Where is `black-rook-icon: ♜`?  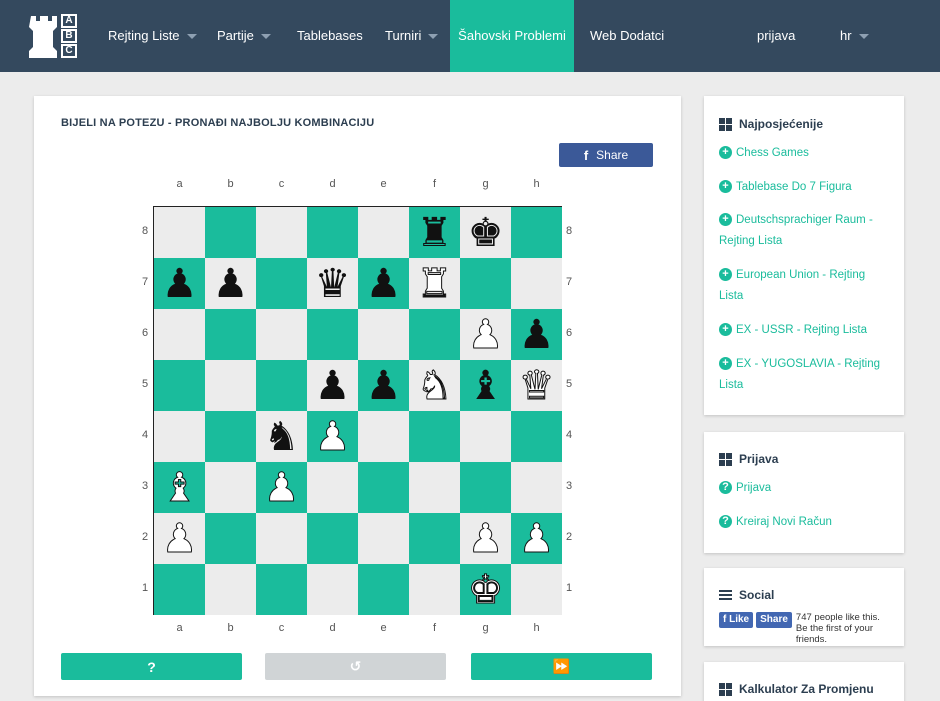
black-rook-icon: ♜ is located at coordinates (435, 233).